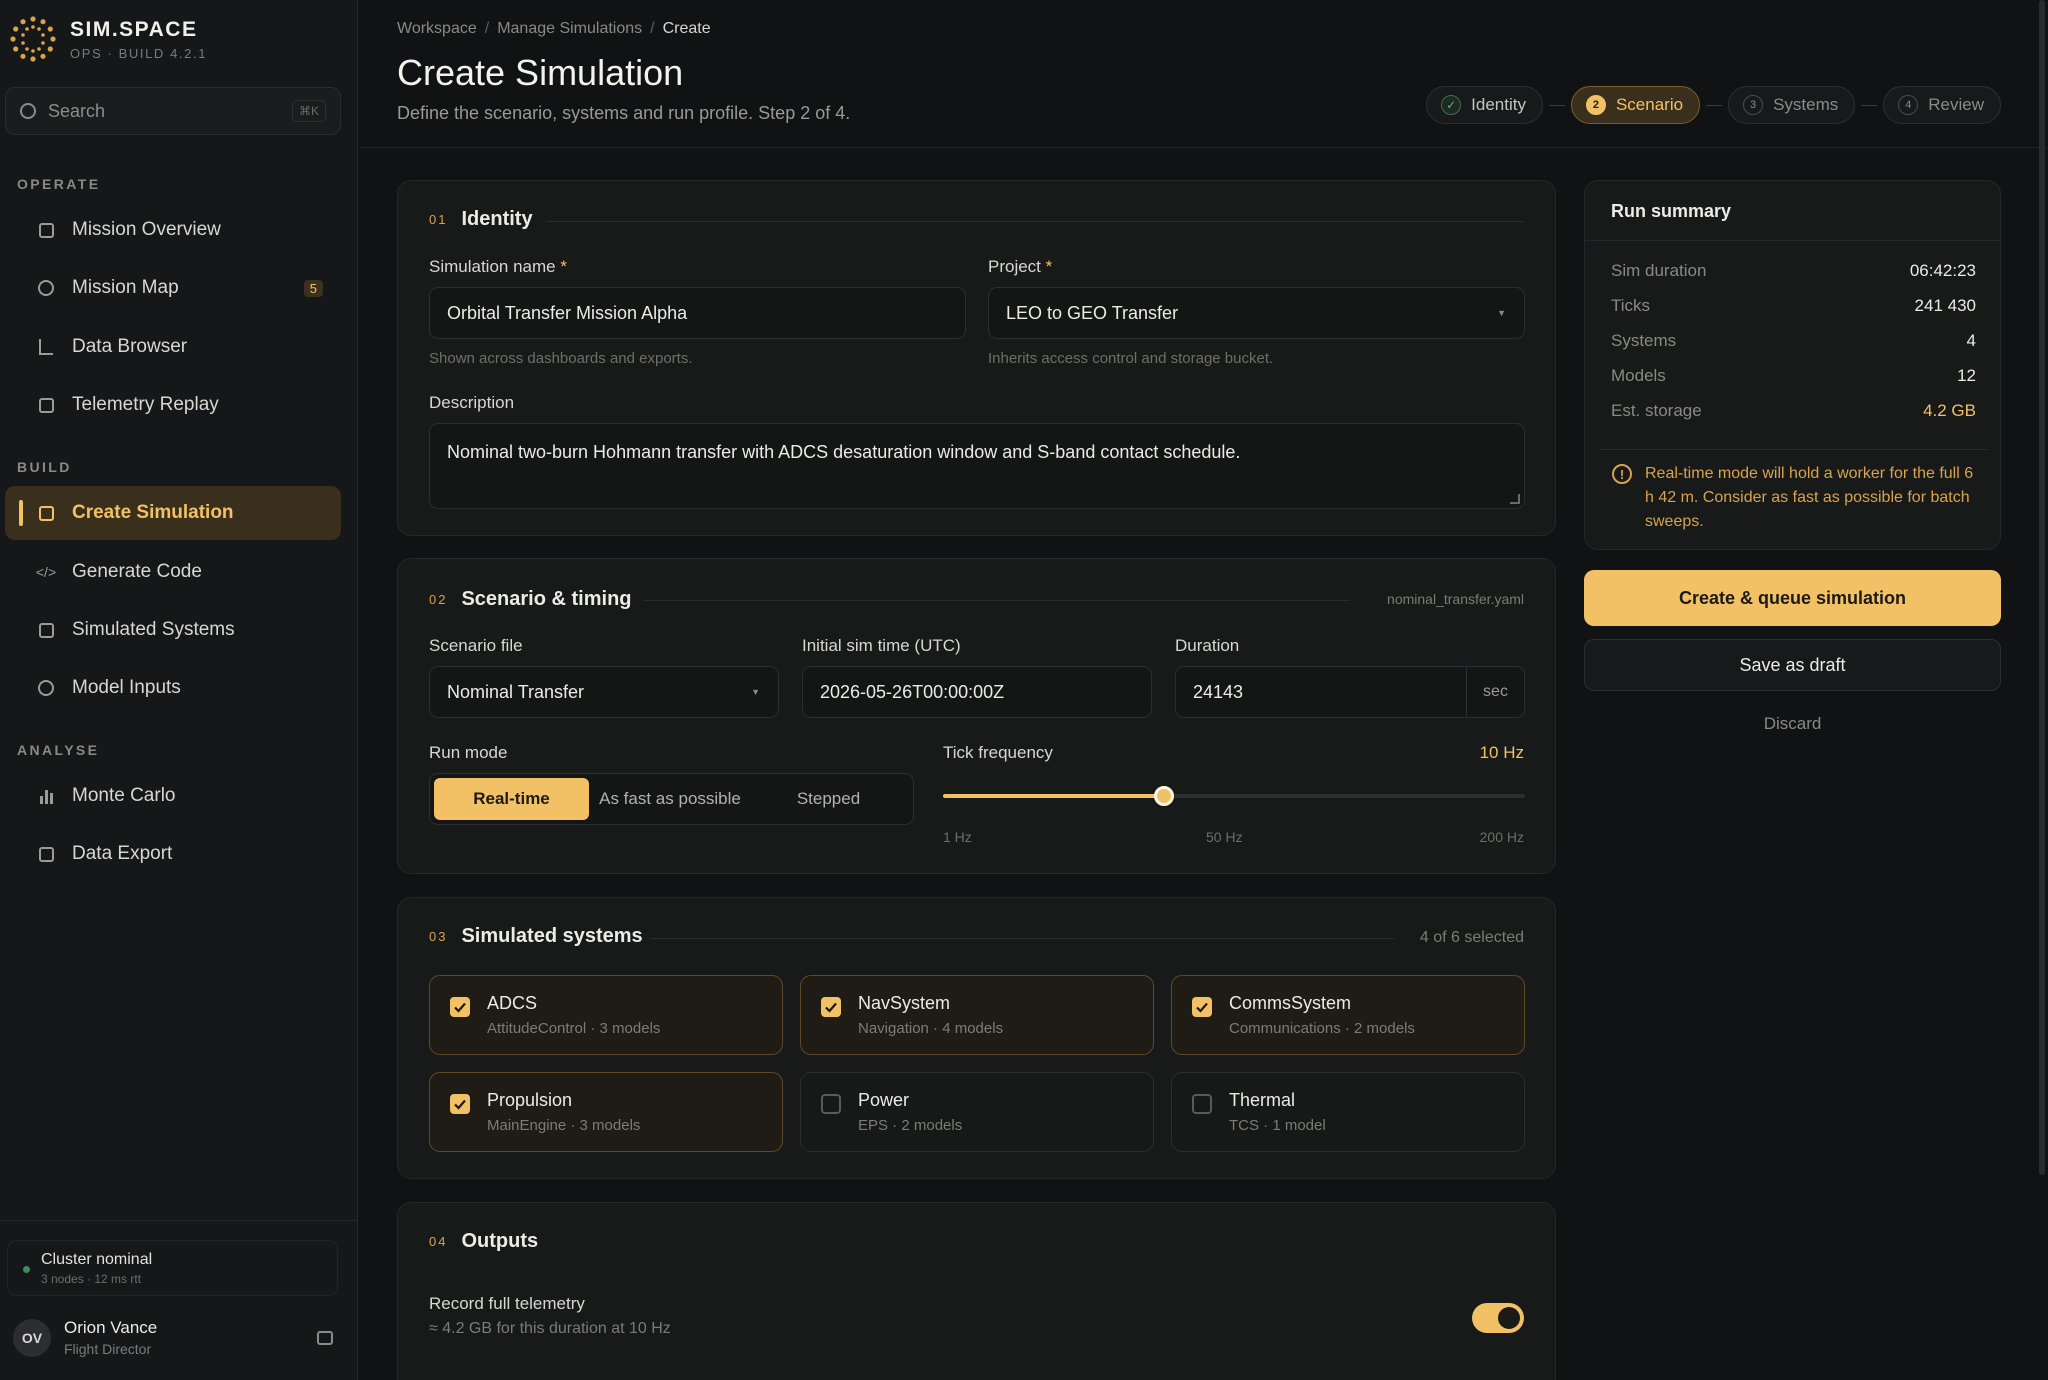 The image size is (2048, 1380). I want to click on save-draft-button: Save as draft, so click(1792, 665).